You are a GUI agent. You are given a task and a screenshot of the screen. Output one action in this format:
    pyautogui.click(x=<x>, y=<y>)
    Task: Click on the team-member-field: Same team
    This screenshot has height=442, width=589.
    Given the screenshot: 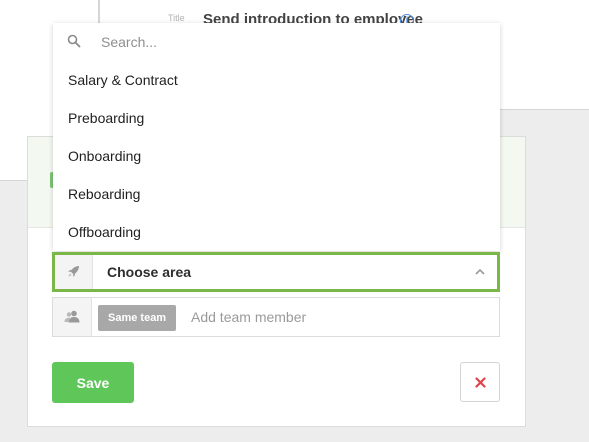 What is the action you would take?
    pyautogui.click(x=276, y=317)
    